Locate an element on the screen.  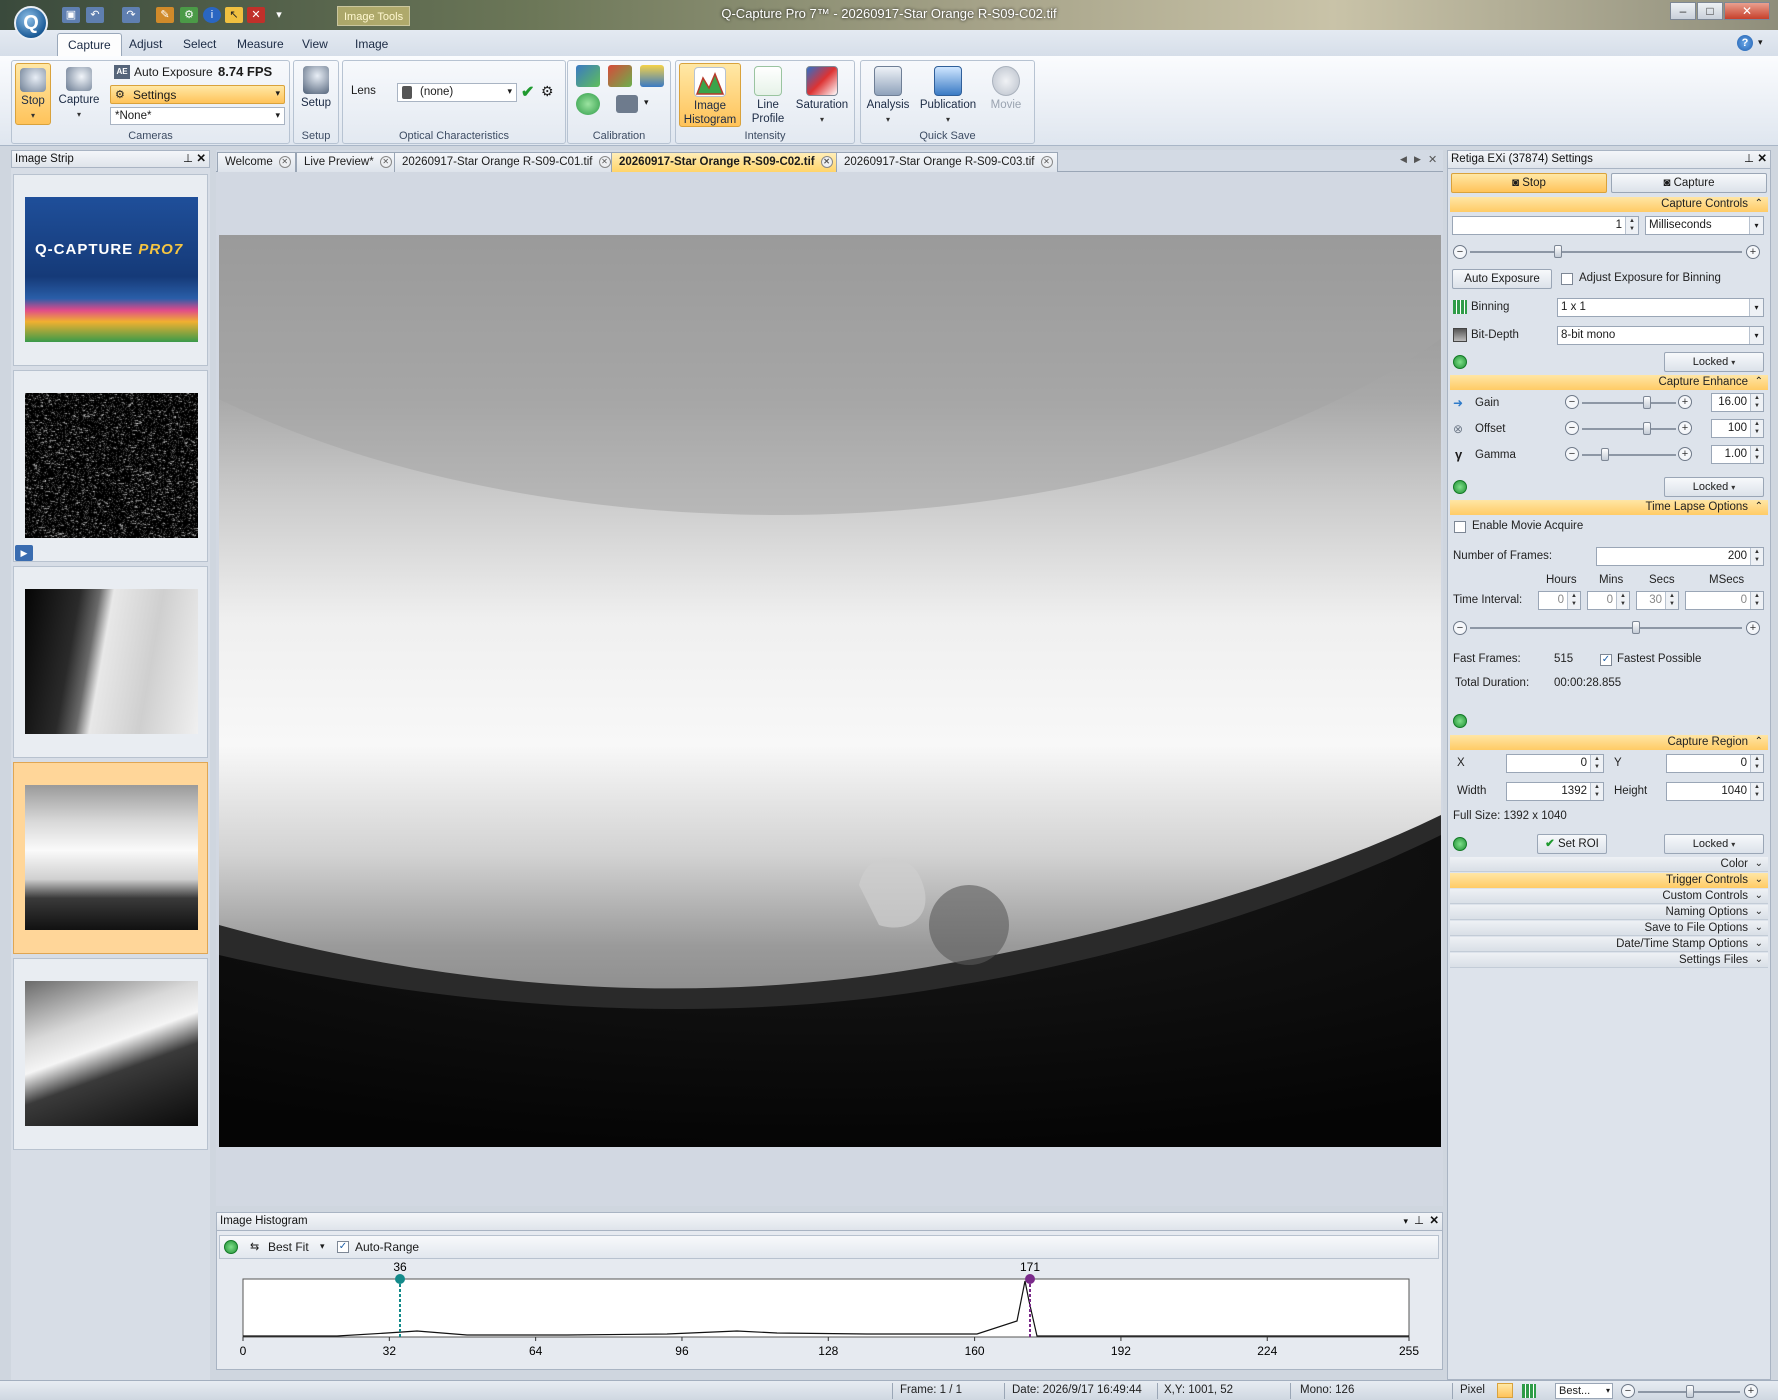
thumbnail-c02 is located at coordinates (110, 858).